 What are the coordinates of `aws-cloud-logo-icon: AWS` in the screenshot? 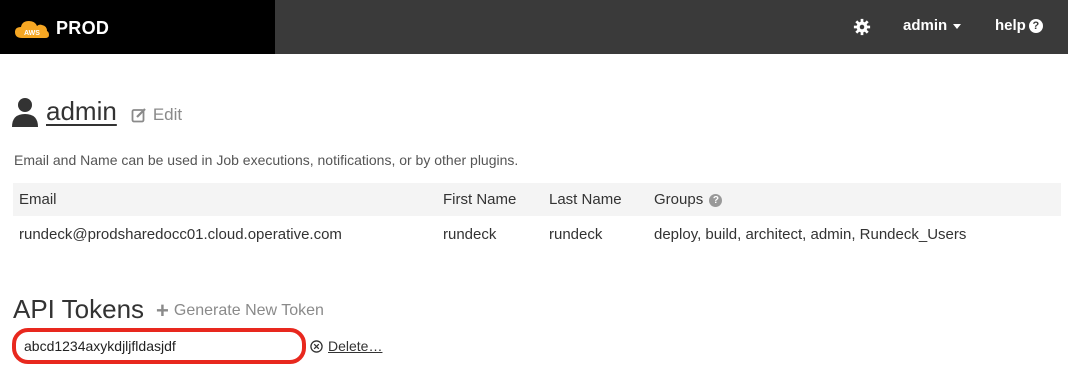 It's located at (32, 29).